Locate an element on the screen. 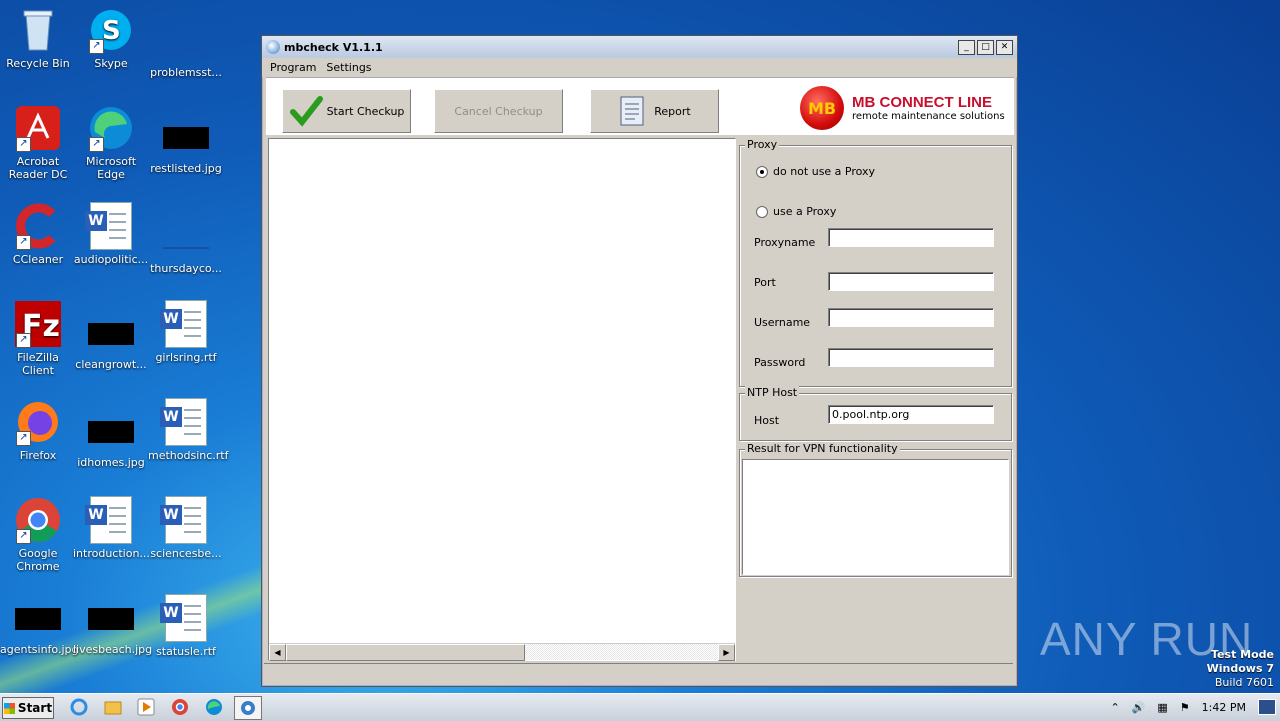 The width and height of the screenshot is (1280, 721). start-button: Start is located at coordinates (28, 708).